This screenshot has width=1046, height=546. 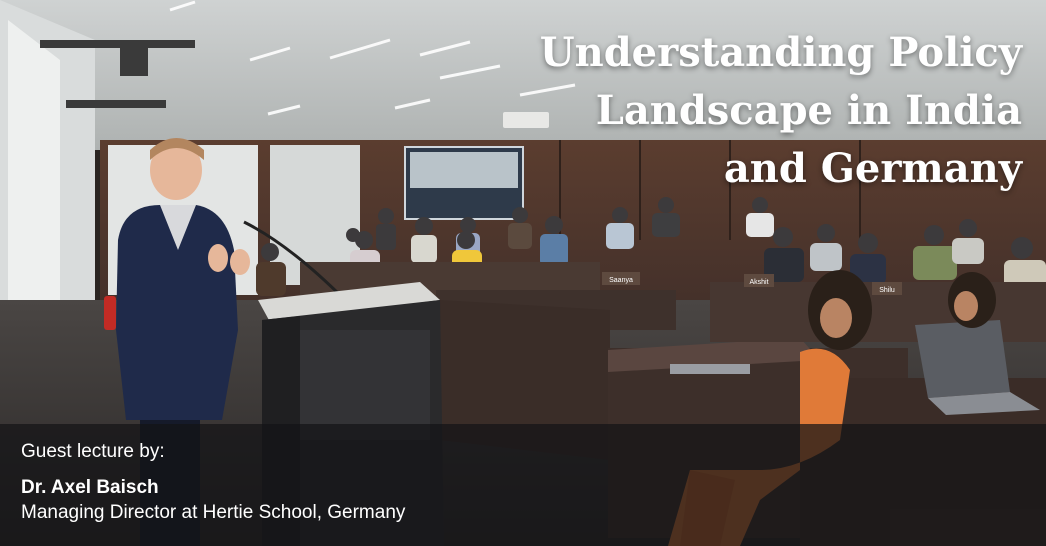 I want to click on name-plate-2: Akshit, so click(x=758, y=282).